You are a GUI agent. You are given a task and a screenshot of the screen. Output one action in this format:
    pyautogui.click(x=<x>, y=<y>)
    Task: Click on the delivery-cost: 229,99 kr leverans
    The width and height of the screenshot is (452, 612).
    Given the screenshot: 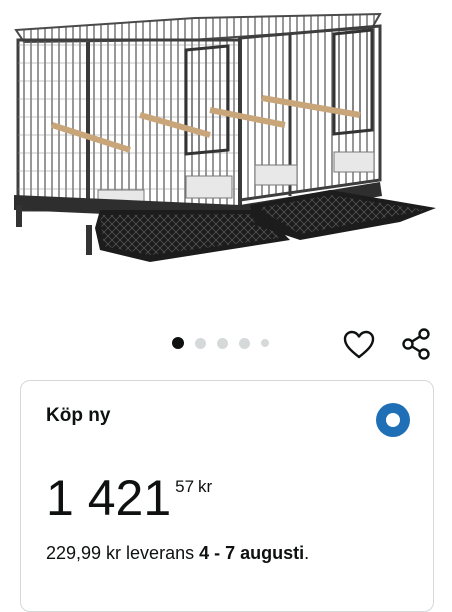 What is the action you would take?
    pyautogui.click(x=123, y=553)
    